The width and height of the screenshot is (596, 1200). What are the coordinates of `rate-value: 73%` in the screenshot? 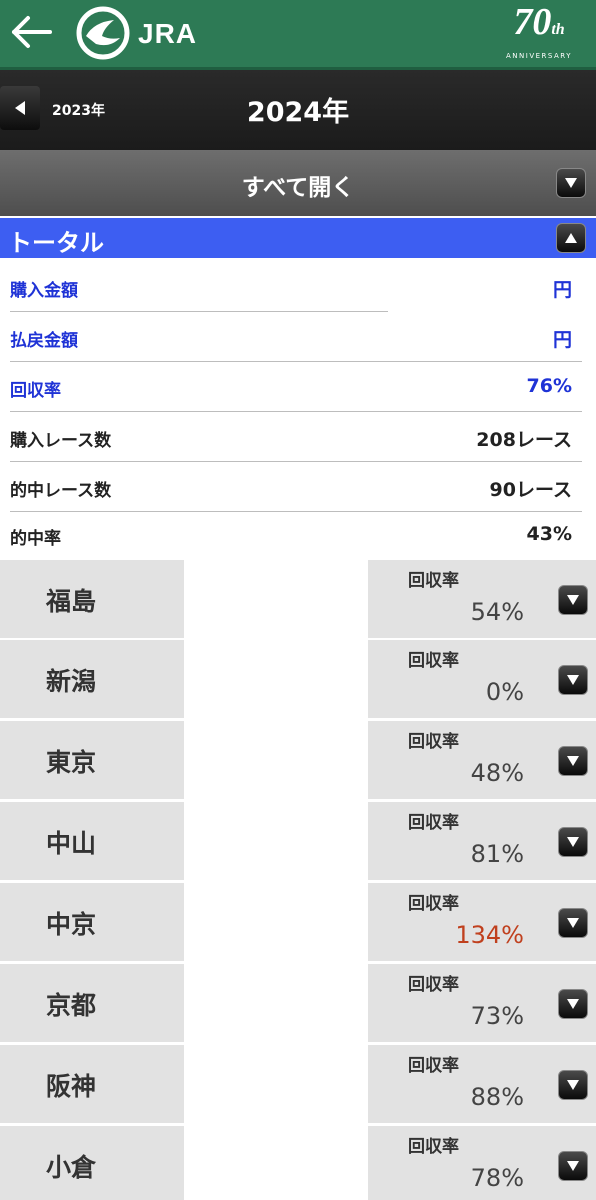 It's located at (497, 1016).